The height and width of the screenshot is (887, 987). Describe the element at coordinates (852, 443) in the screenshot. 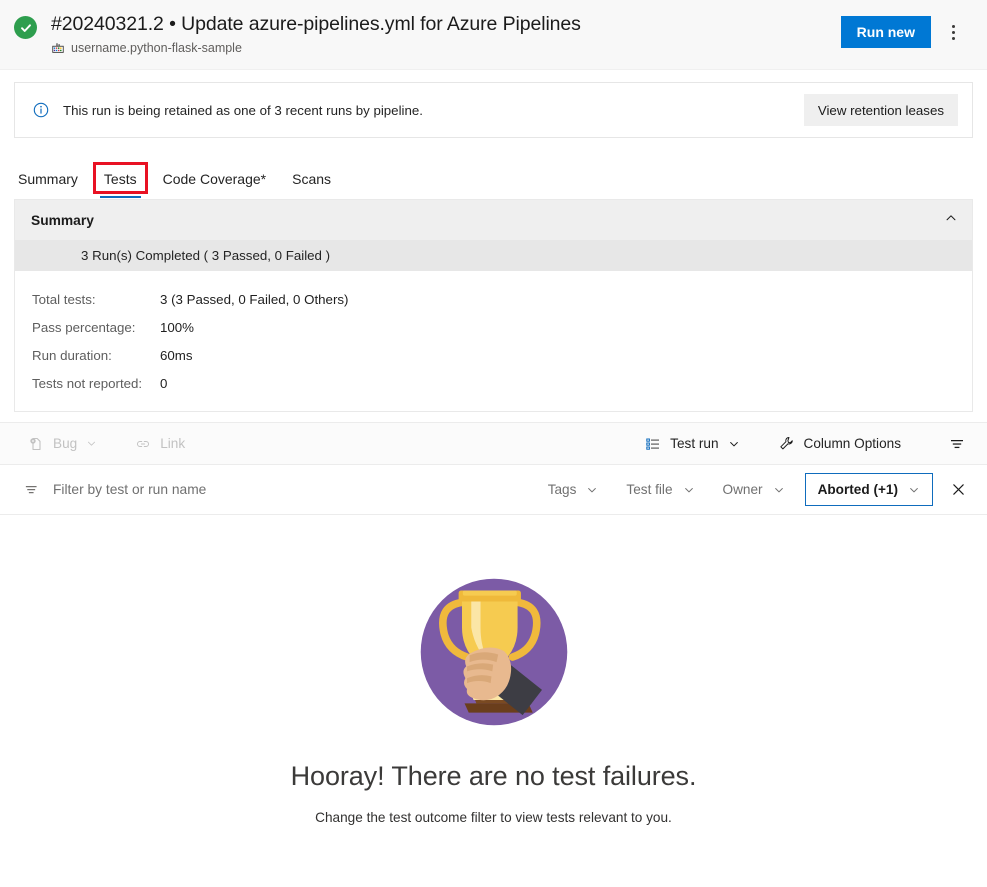

I see `column-options-label: Column Options` at that location.